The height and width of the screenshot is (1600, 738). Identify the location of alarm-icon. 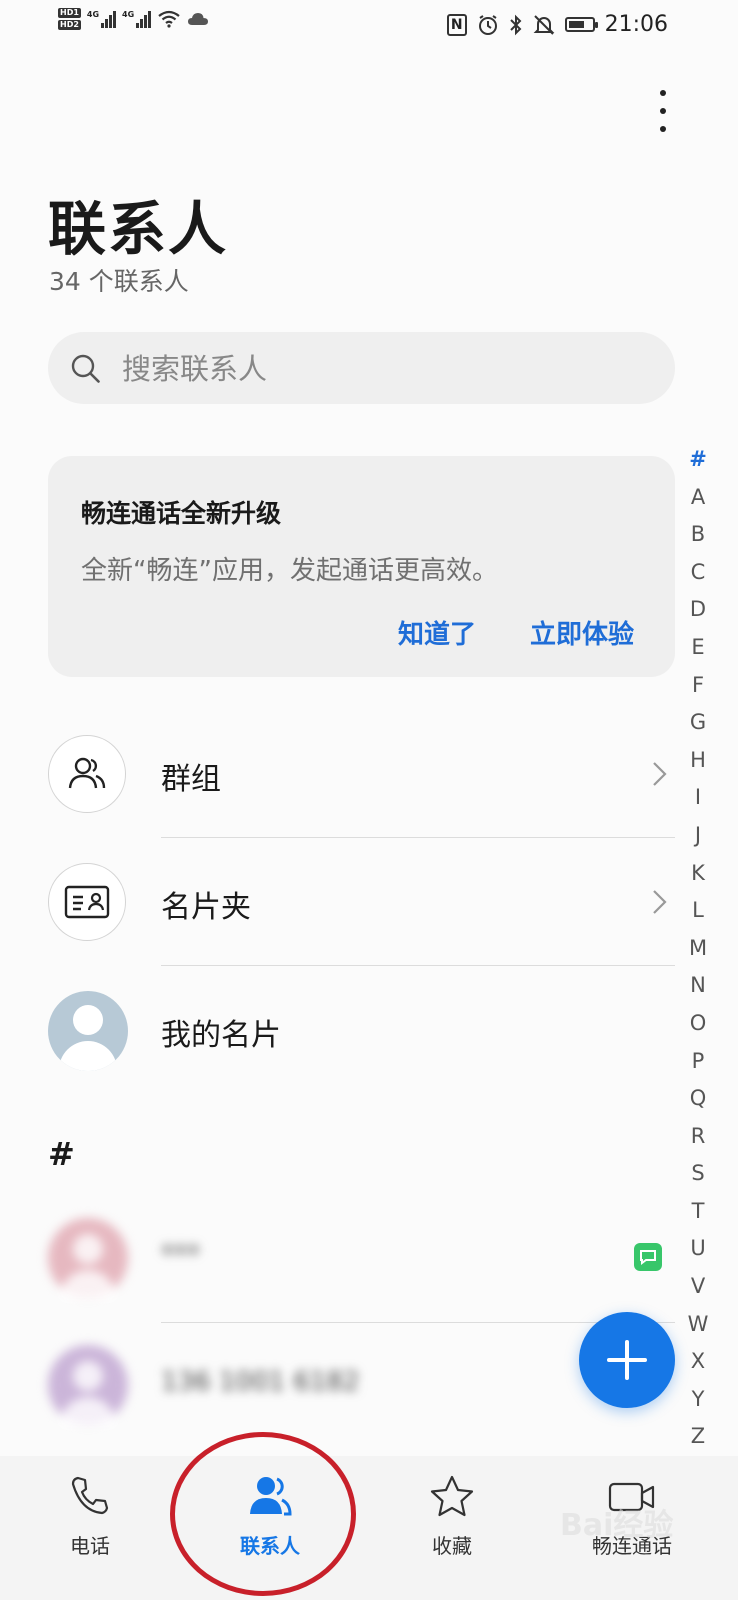
(487, 24).